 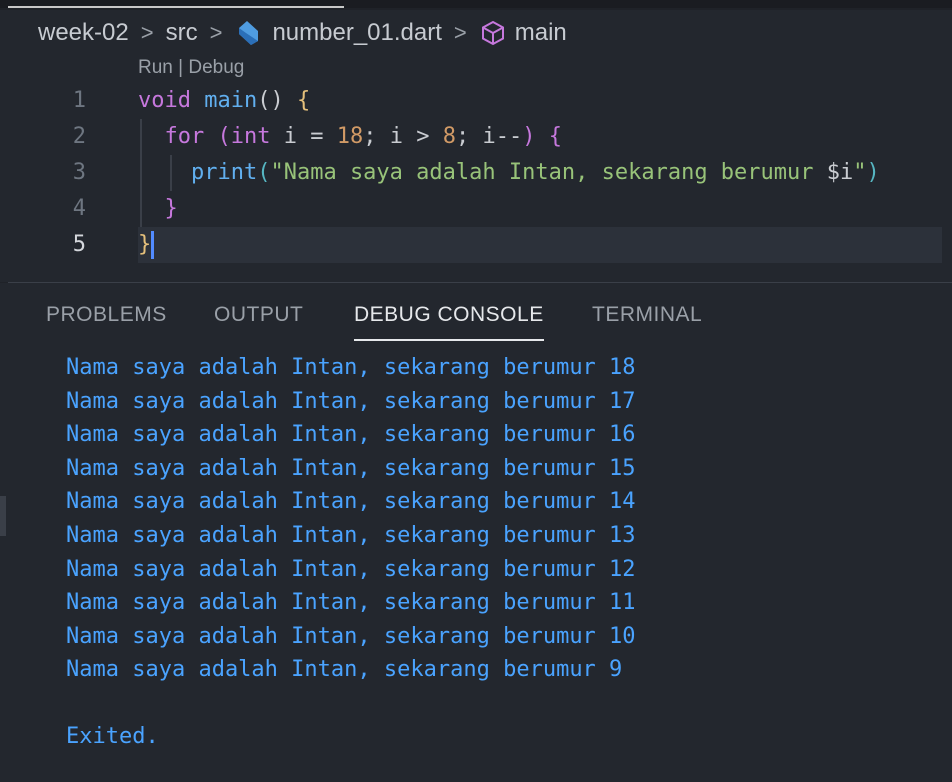 I want to click on tab-label: DEBUG CONSOLE, so click(x=449, y=314).